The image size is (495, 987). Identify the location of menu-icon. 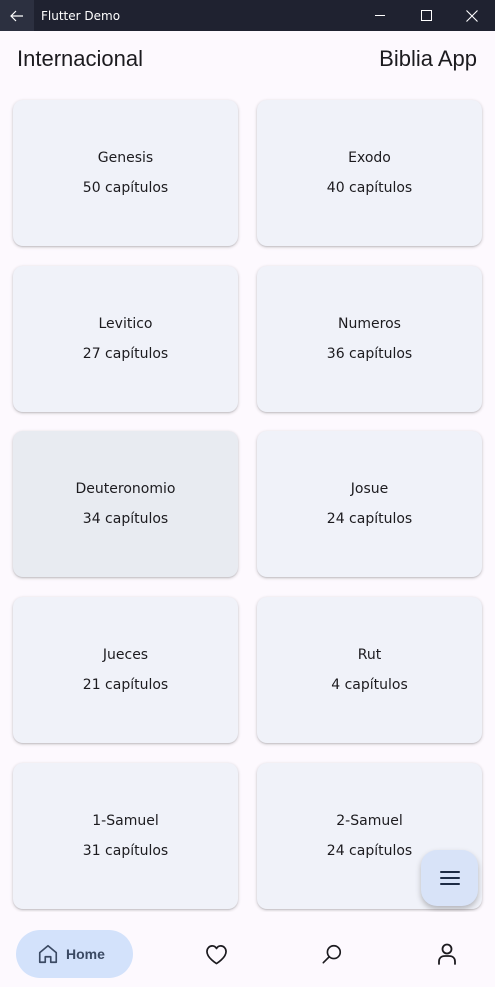
(449, 878).